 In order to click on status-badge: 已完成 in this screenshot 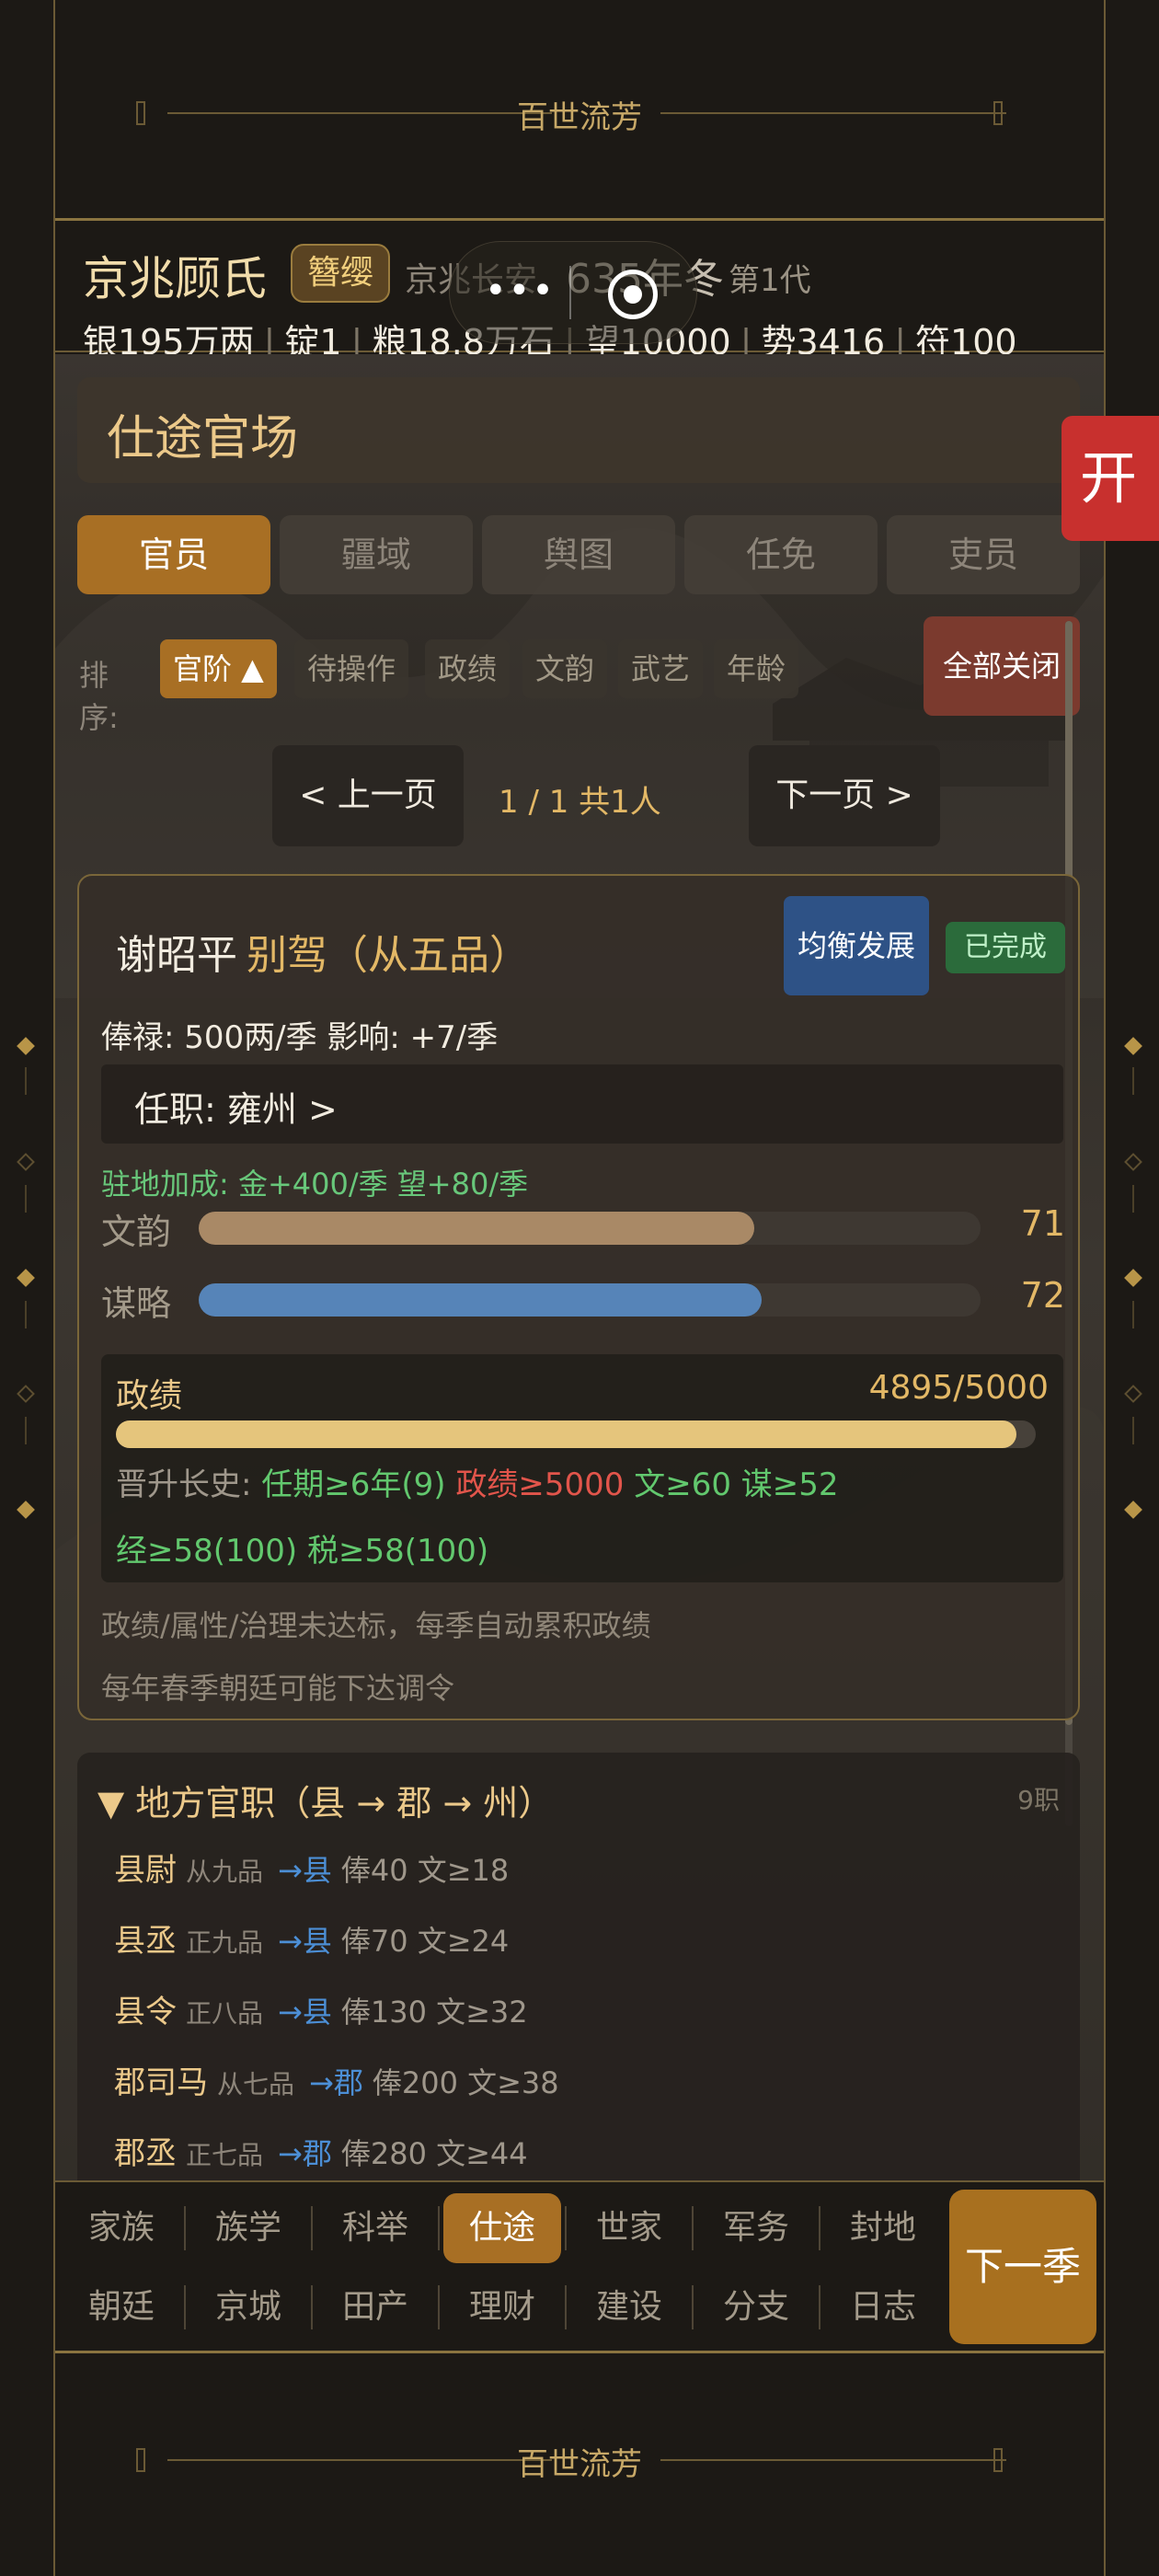, I will do `click(1005, 947)`.